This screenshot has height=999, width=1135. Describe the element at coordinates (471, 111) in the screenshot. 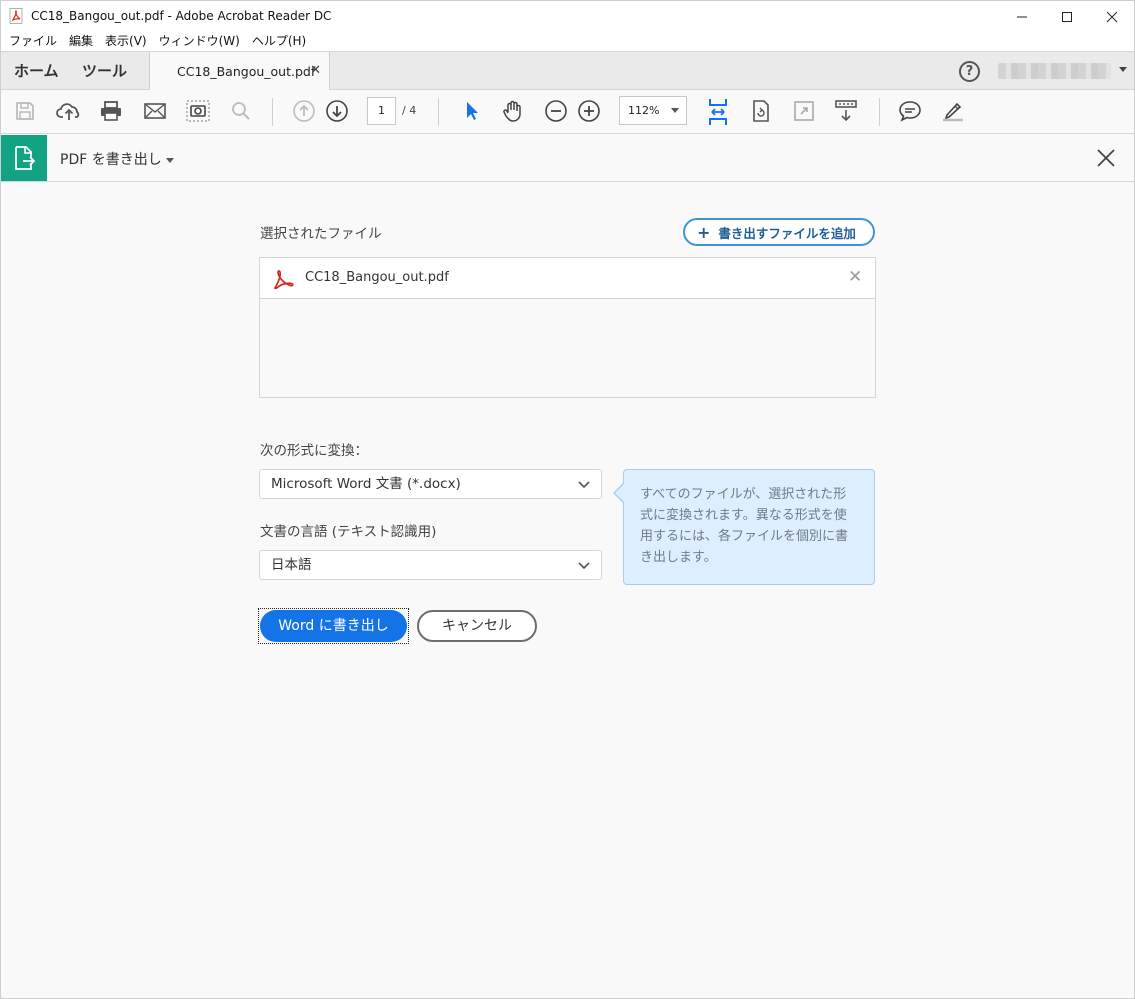

I see `select-cursor-icon` at that location.